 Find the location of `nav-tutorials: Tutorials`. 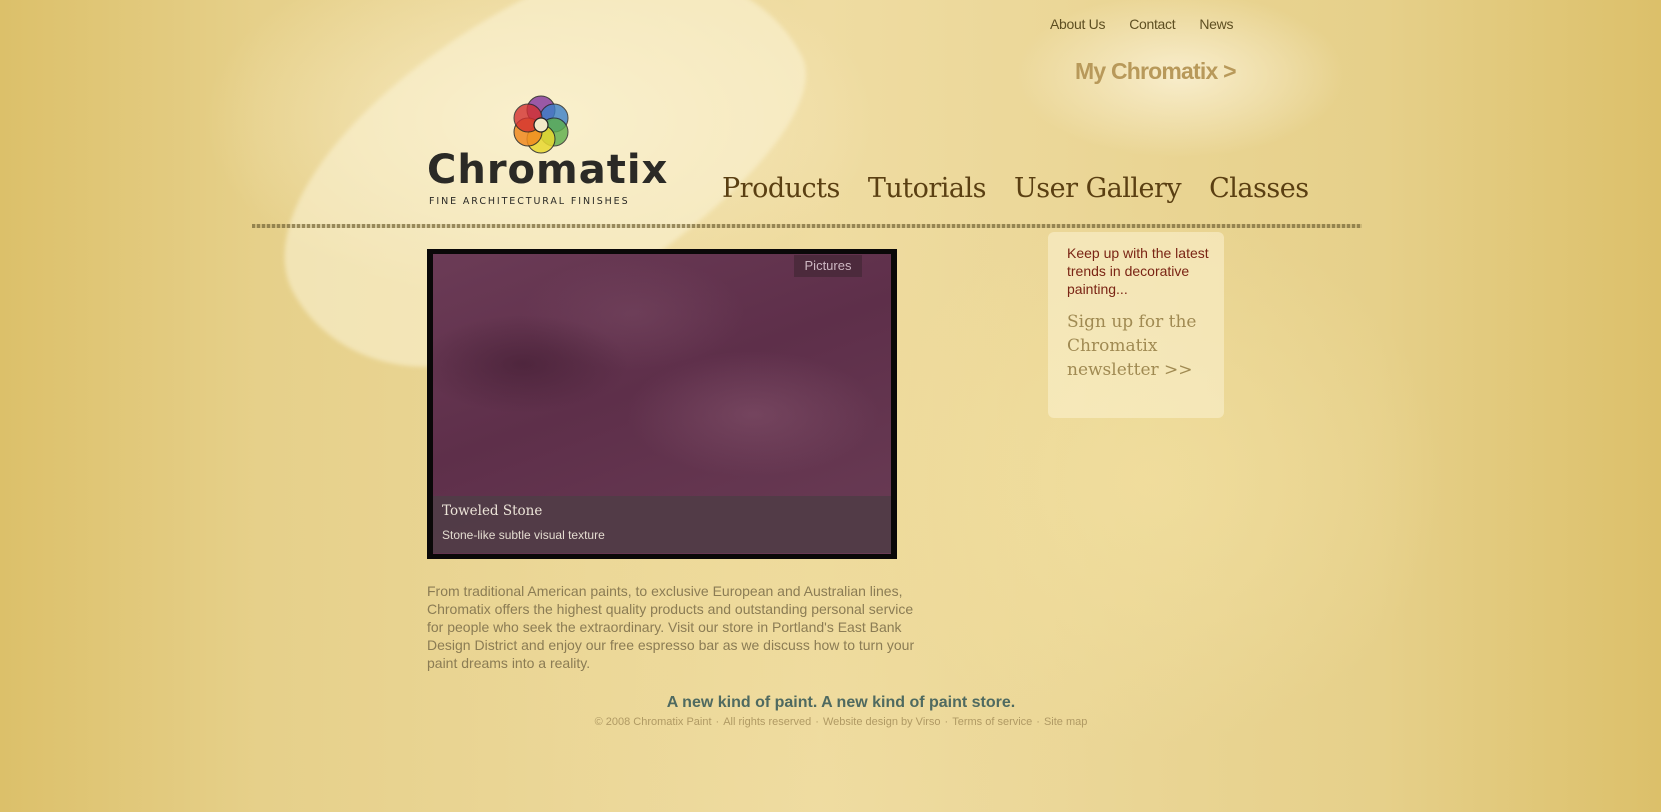

nav-tutorials: Tutorials is located at coordinates (927, 188).